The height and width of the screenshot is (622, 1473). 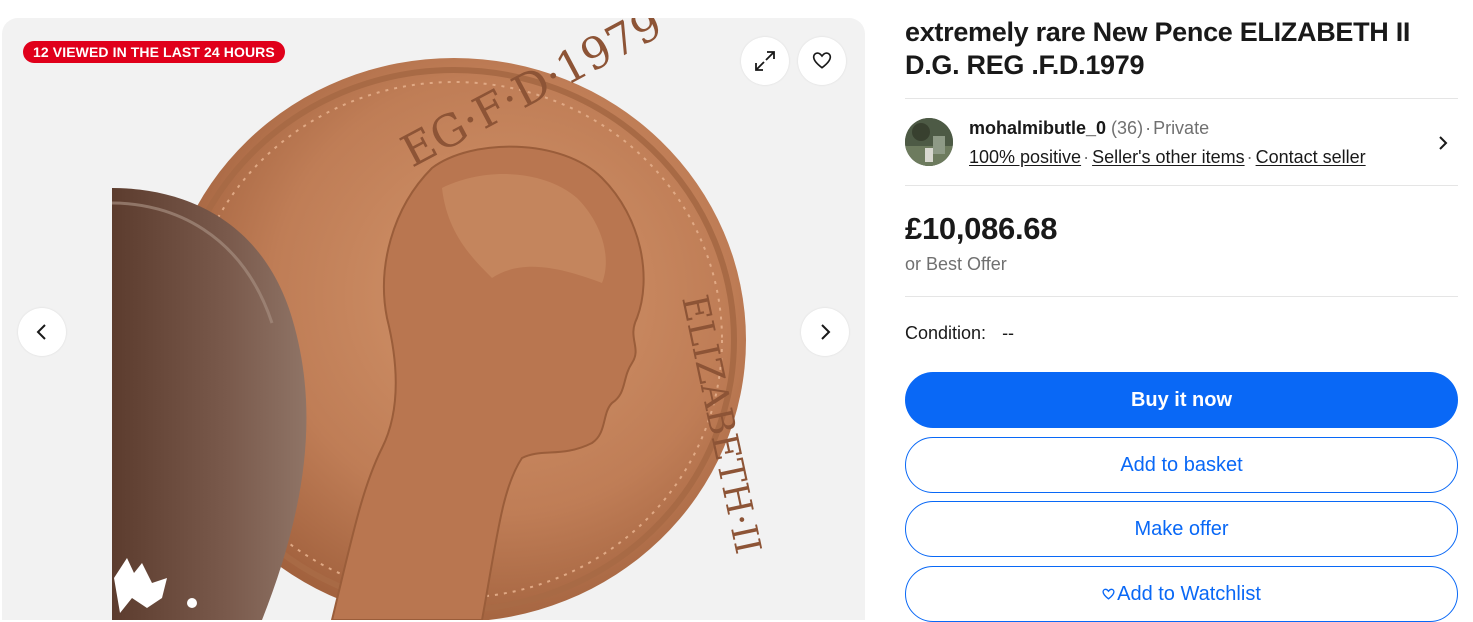 I want to click on chevron-left-icon, so click(x=42, y=332).